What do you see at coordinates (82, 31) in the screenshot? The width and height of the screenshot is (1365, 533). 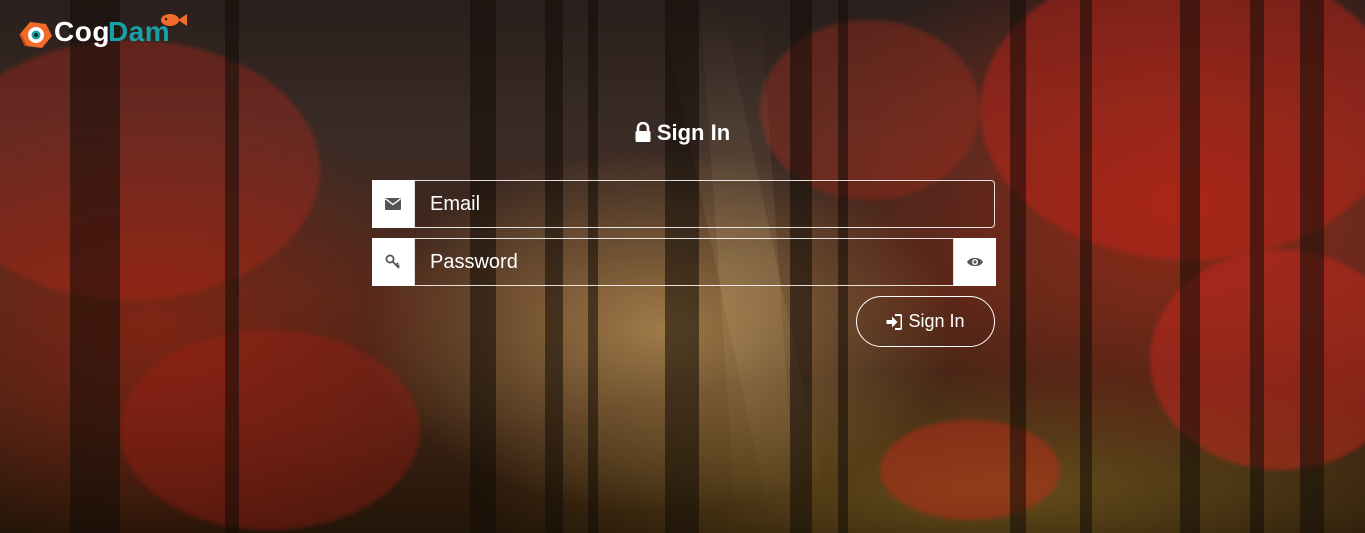 I see `brand-name-part1: Cog` at bounding box center [82, 31].